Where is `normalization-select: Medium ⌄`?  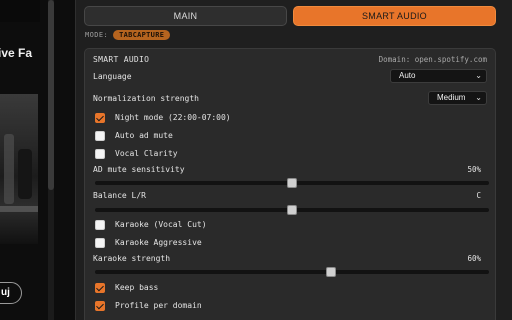 normalization-select: Medium ⌄ is located at coordinates (457, 98).